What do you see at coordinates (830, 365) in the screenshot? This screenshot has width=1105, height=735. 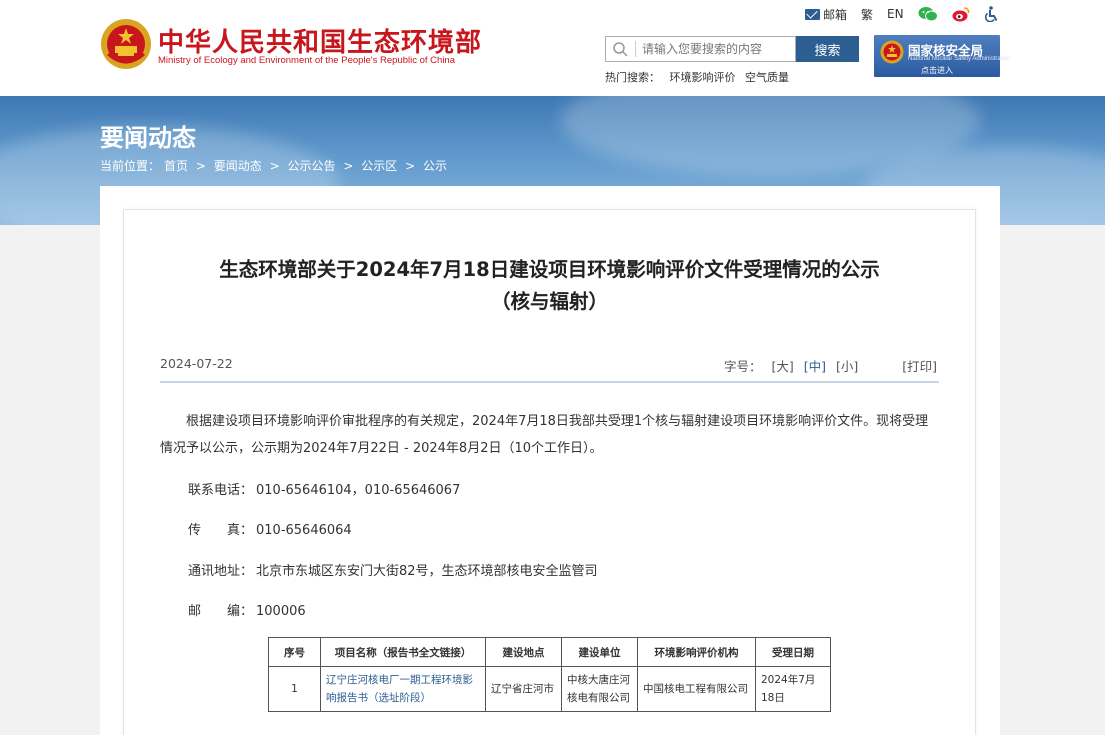 I see `font-size-controls: 字号： [大] [中] [小] [打印]` at bounding box center [830, 365].